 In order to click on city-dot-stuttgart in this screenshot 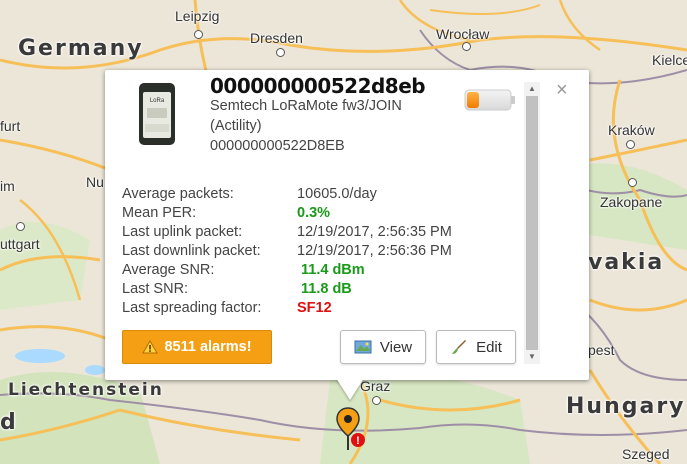, I will do `click(20, 226)`.